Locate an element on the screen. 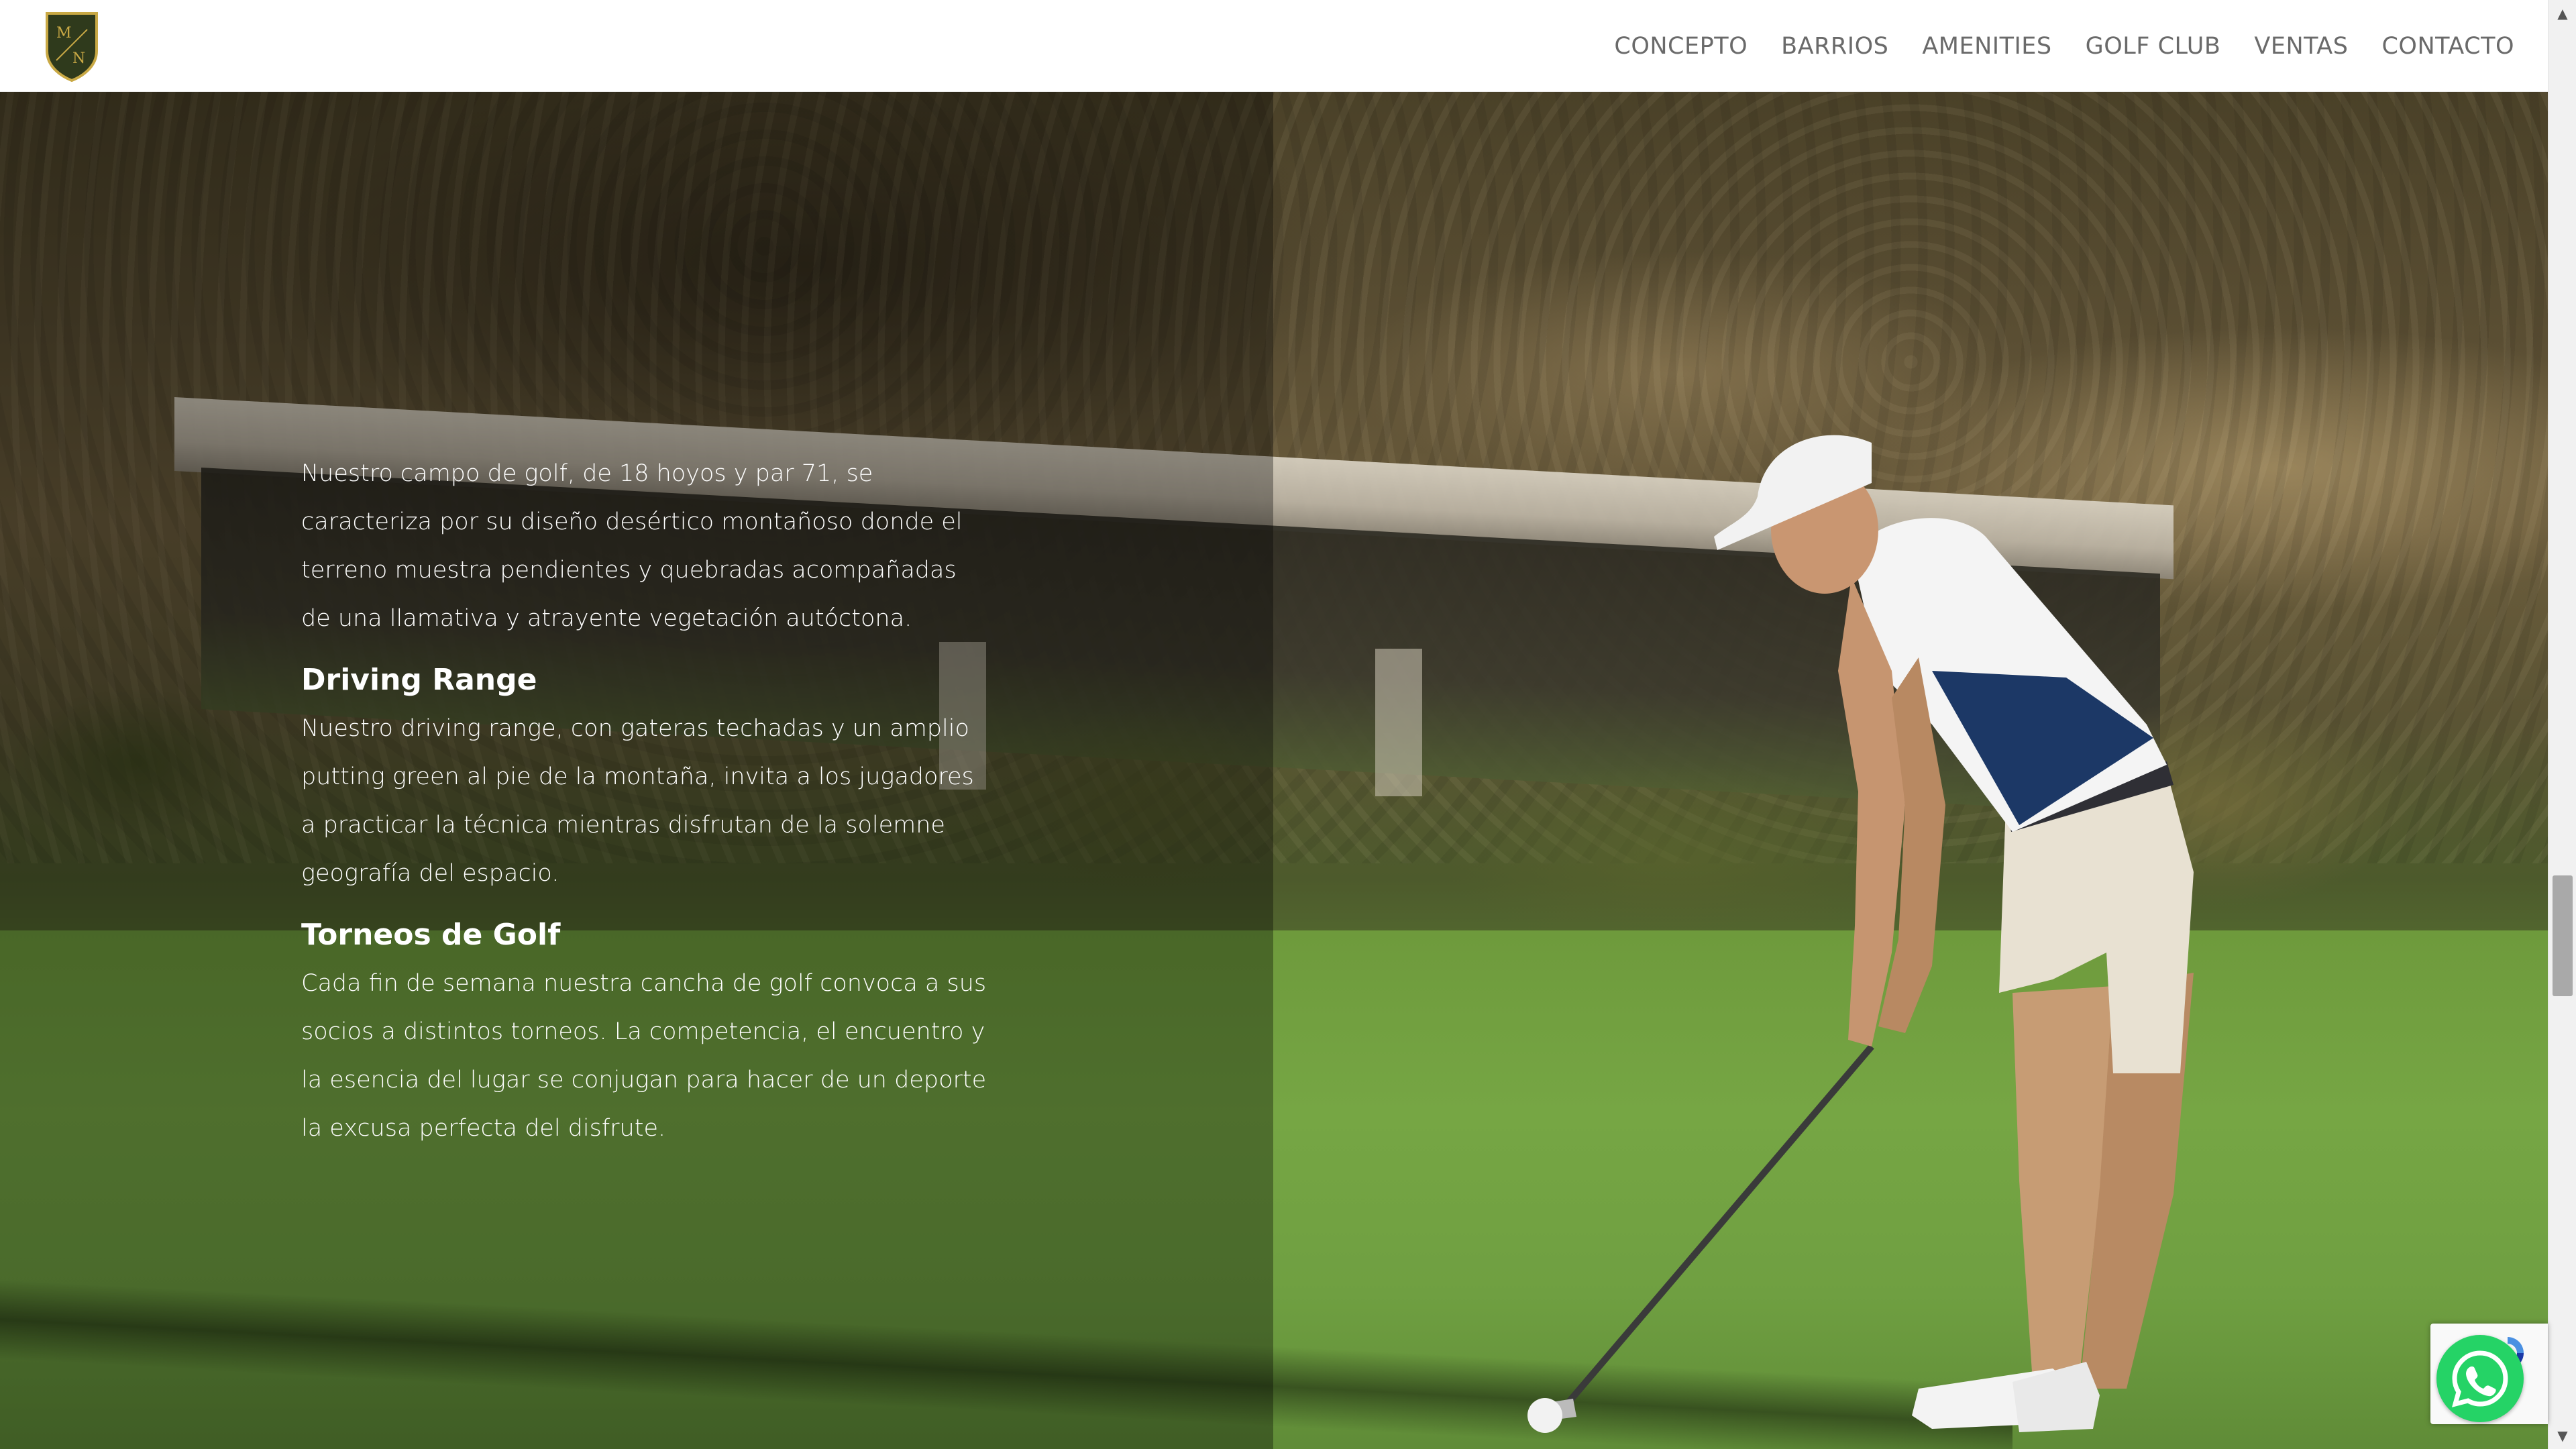 This screenshot has width=2576, height=1449. nav-contacto: CONTACTO is located at coordinates (2447, 46).